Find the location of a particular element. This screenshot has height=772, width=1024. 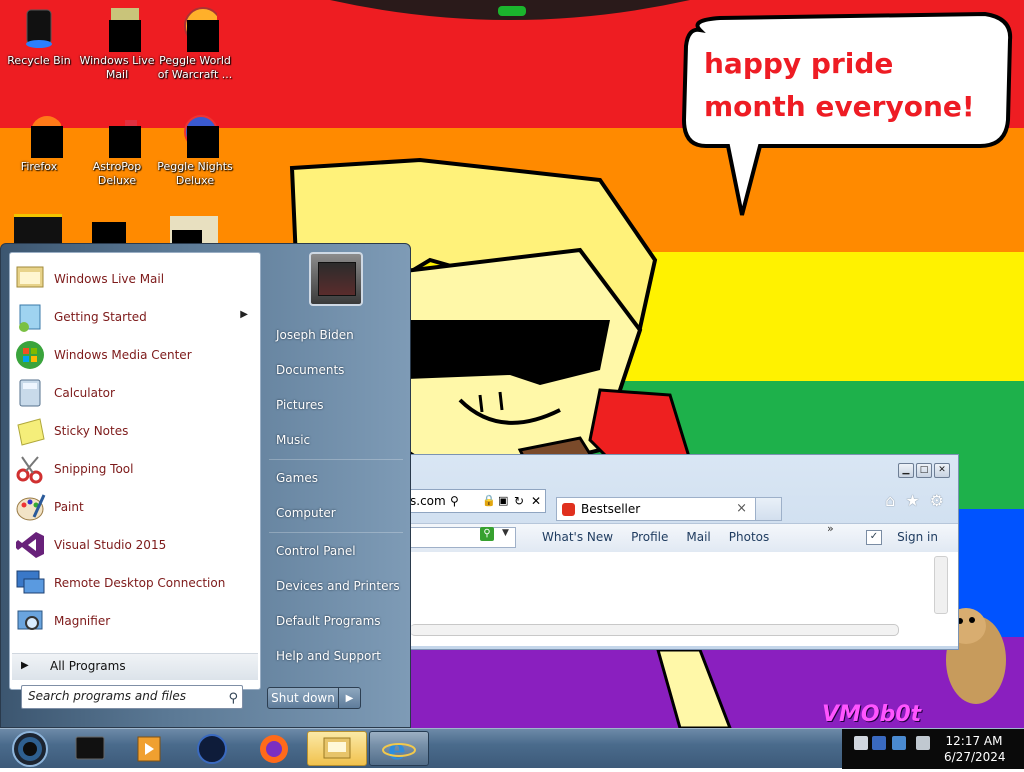

minimize-button: ▁ is located at coordinates (906, 470).